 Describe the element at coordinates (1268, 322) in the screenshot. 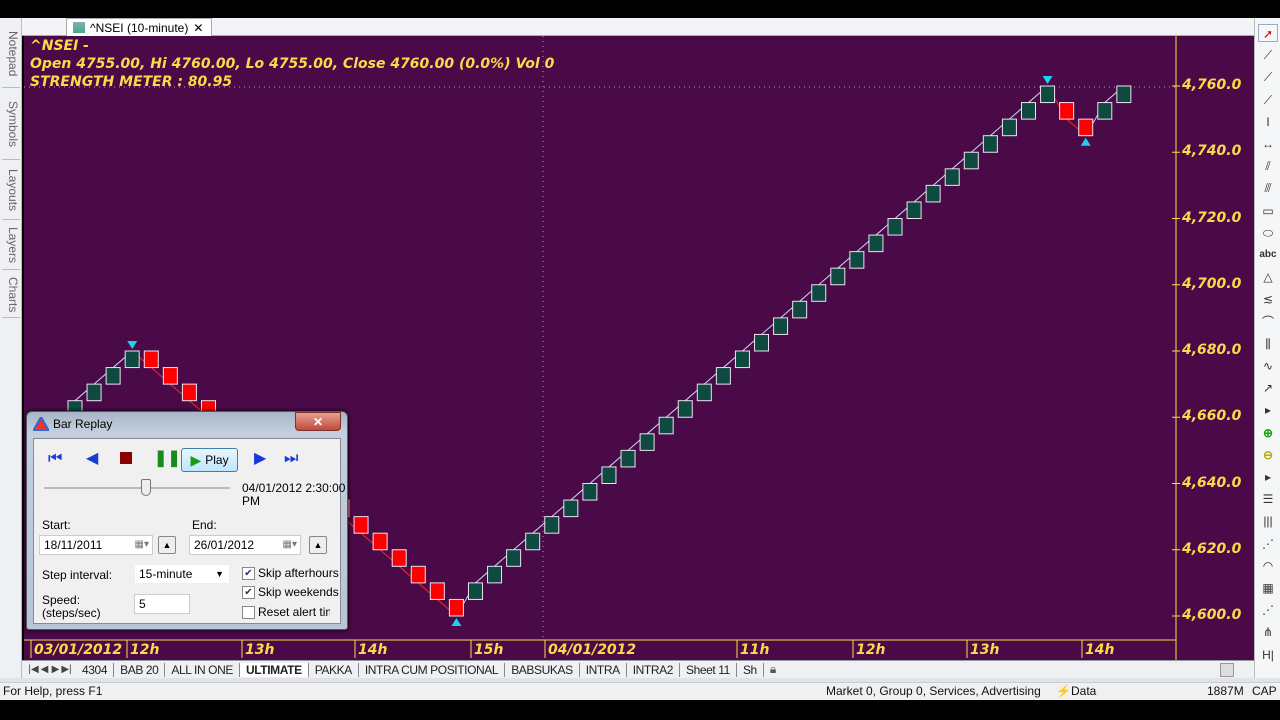

I see `arc-icon: ⌒` at that location.